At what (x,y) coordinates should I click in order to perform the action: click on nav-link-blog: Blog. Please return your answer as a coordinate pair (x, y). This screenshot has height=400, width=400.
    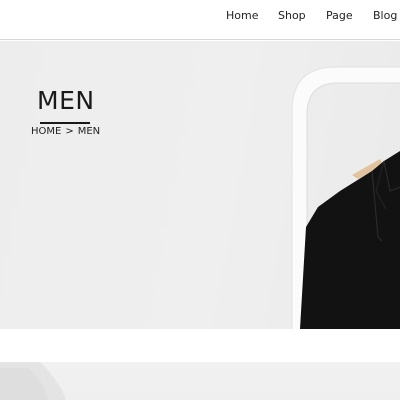
    Looking at the image, I should click on (385, 15).